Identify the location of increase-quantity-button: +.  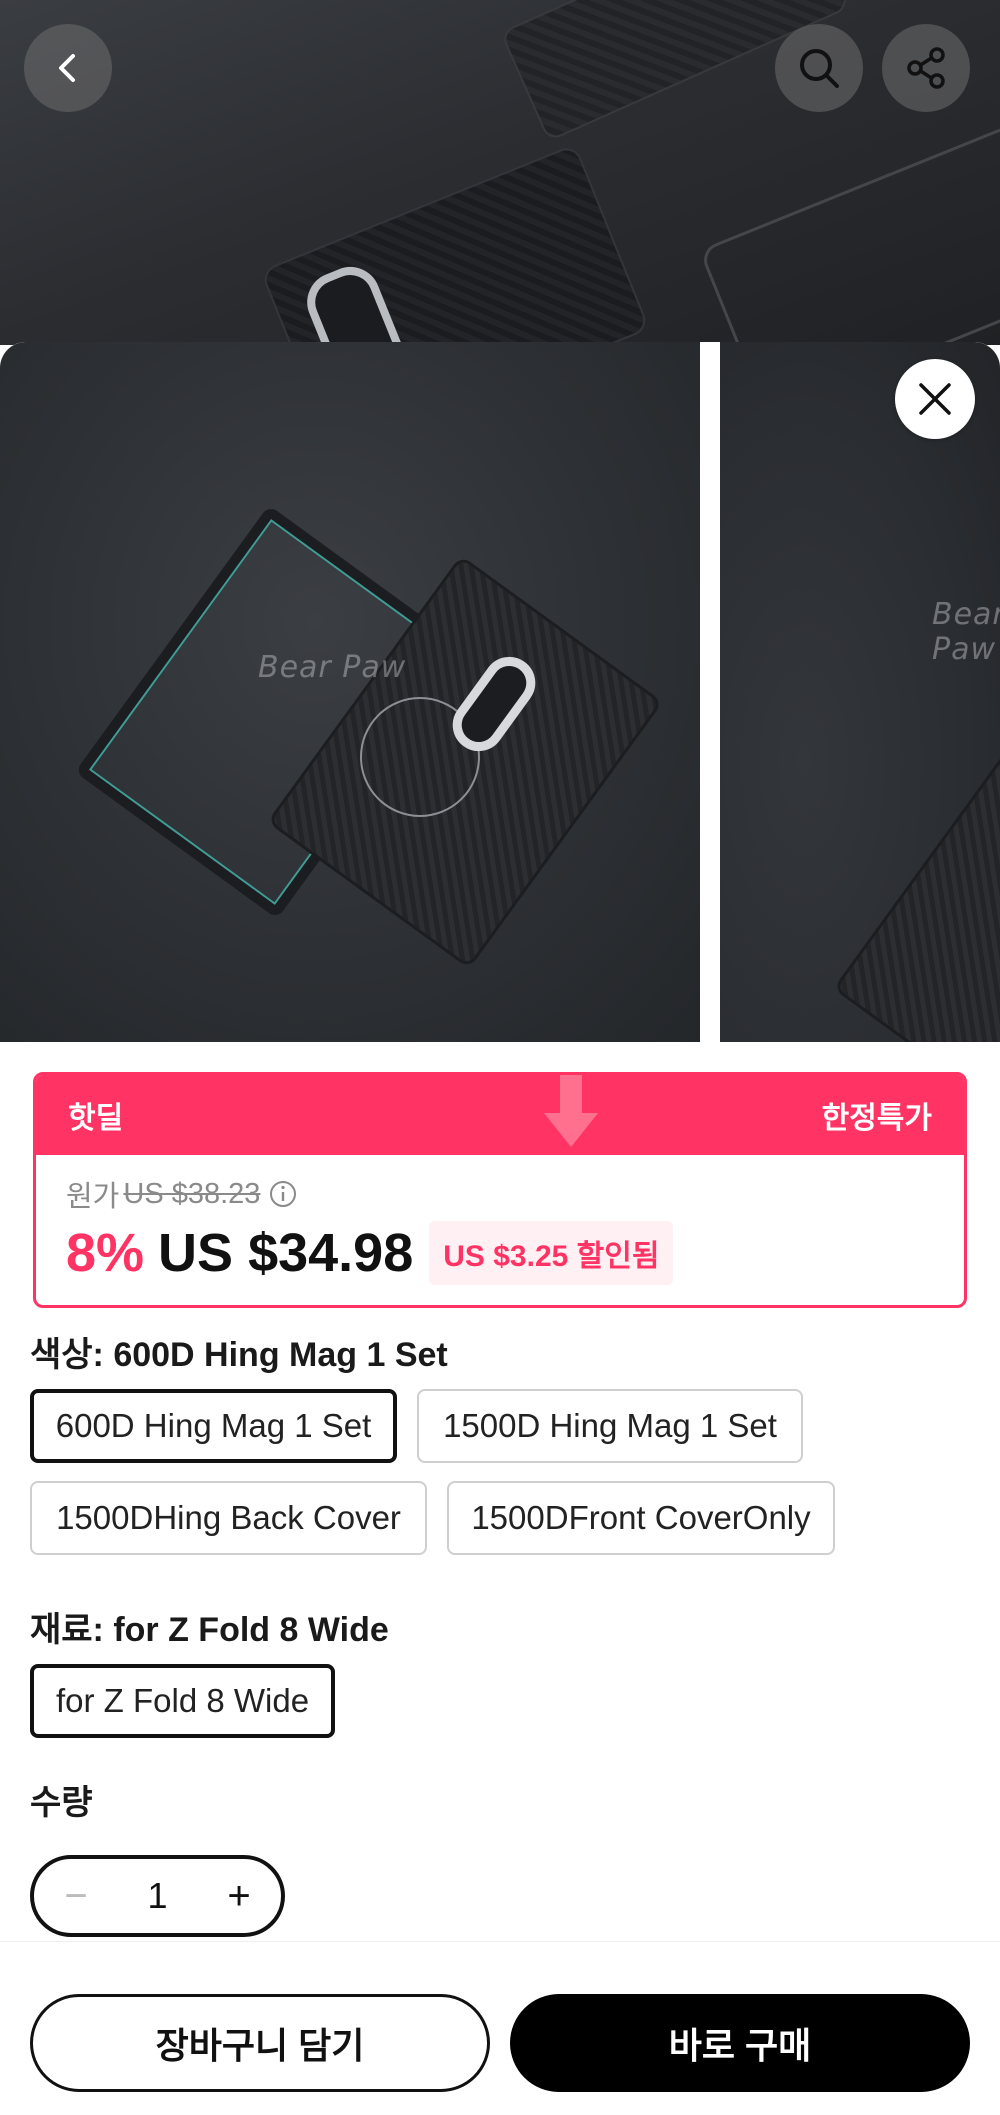
(239, 1896).